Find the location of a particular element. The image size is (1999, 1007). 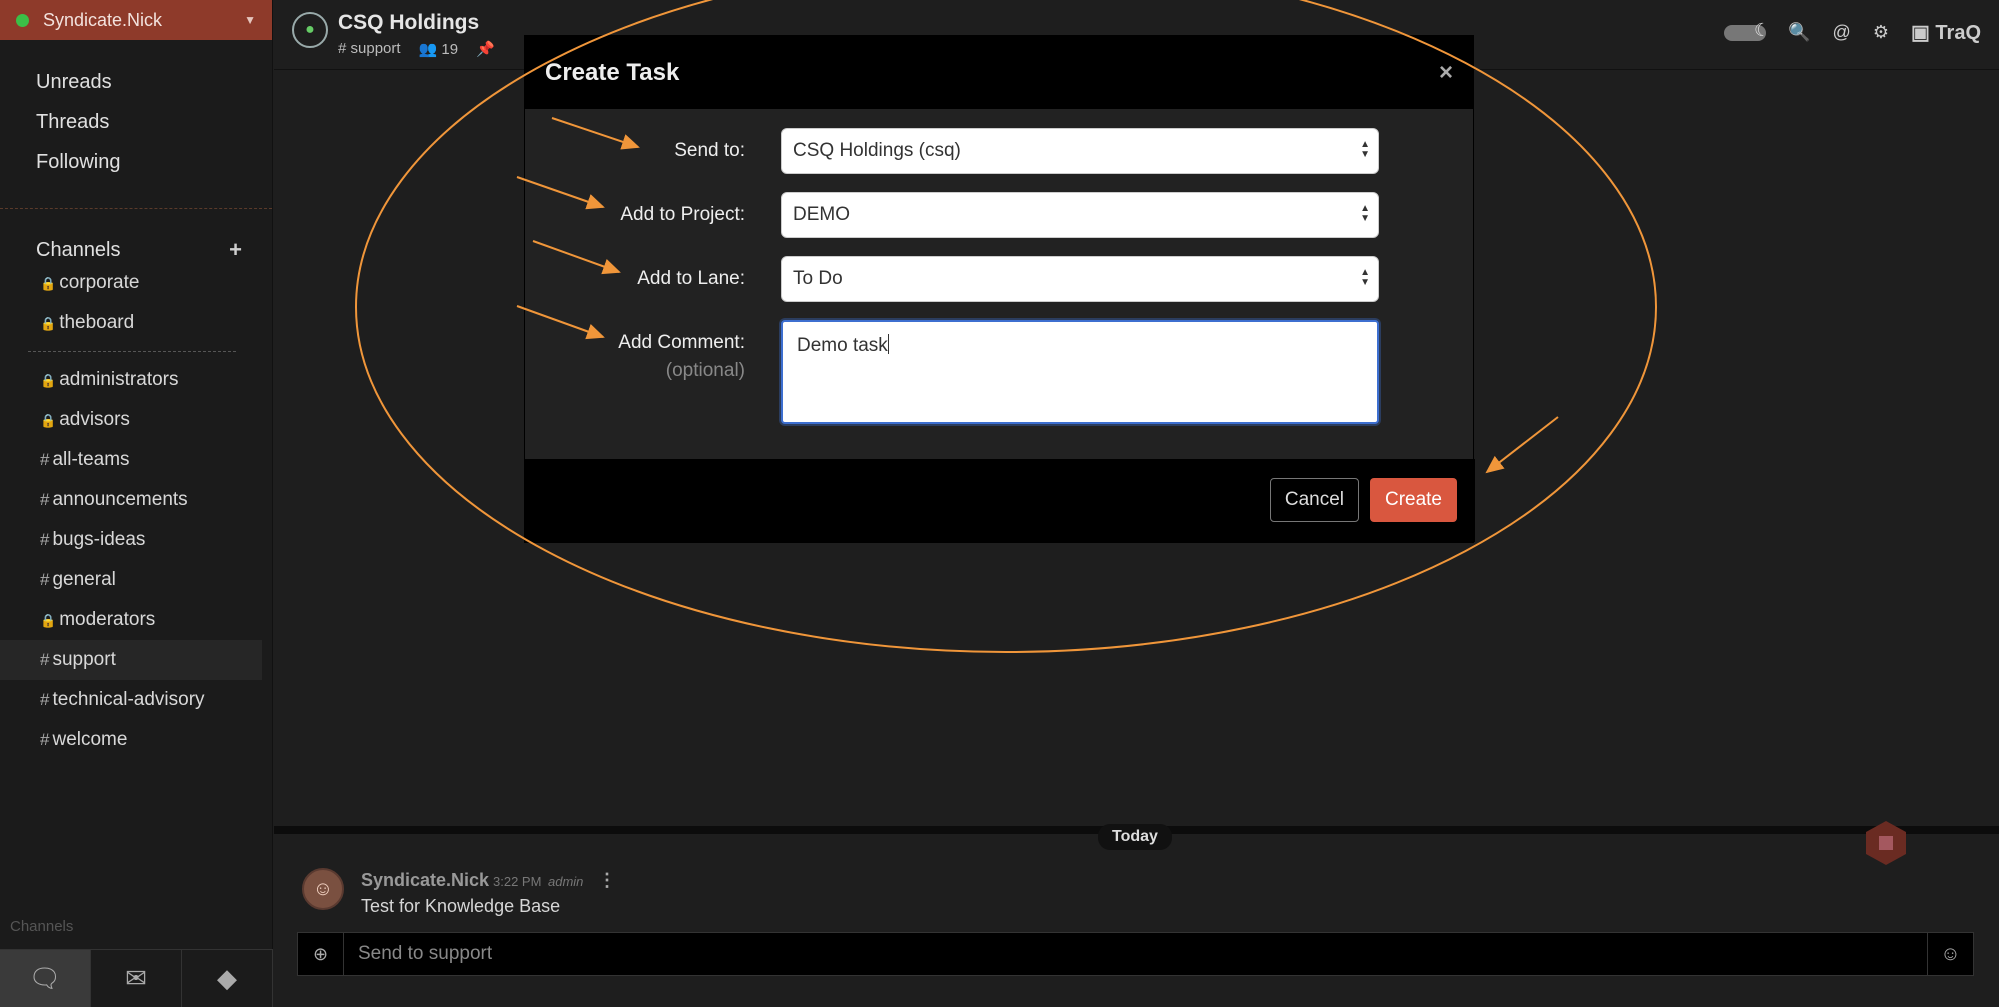

create-button: Create is located at coordinates (1413, 500).